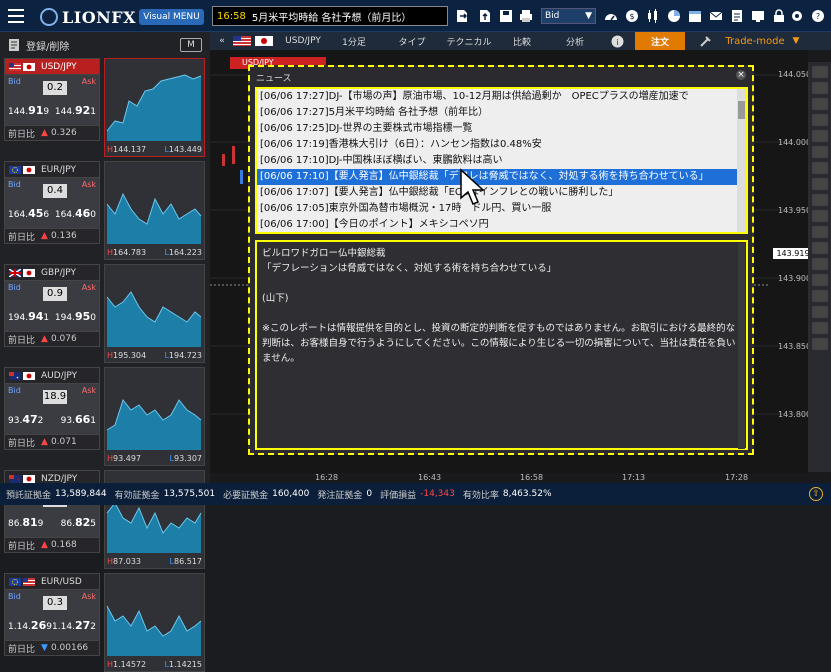  What do you see at coordinates (819, 72) in the screenshot?
I see `crosshair-tool-icon` at bounding box center [819, 72].